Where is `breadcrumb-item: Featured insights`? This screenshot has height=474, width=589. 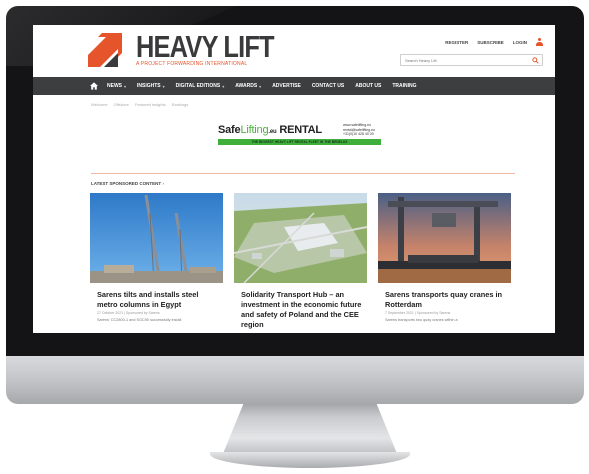 breadcrumb-item: Featured insights is located at coordinates (150, 104).